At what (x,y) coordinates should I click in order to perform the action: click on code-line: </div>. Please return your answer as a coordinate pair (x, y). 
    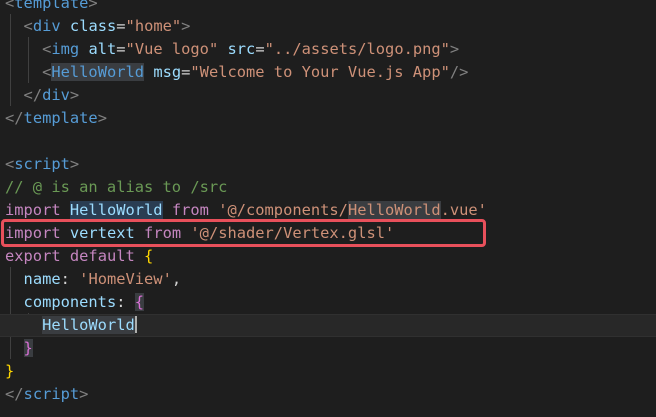
    Looking at the image, I should click on (328, 95).